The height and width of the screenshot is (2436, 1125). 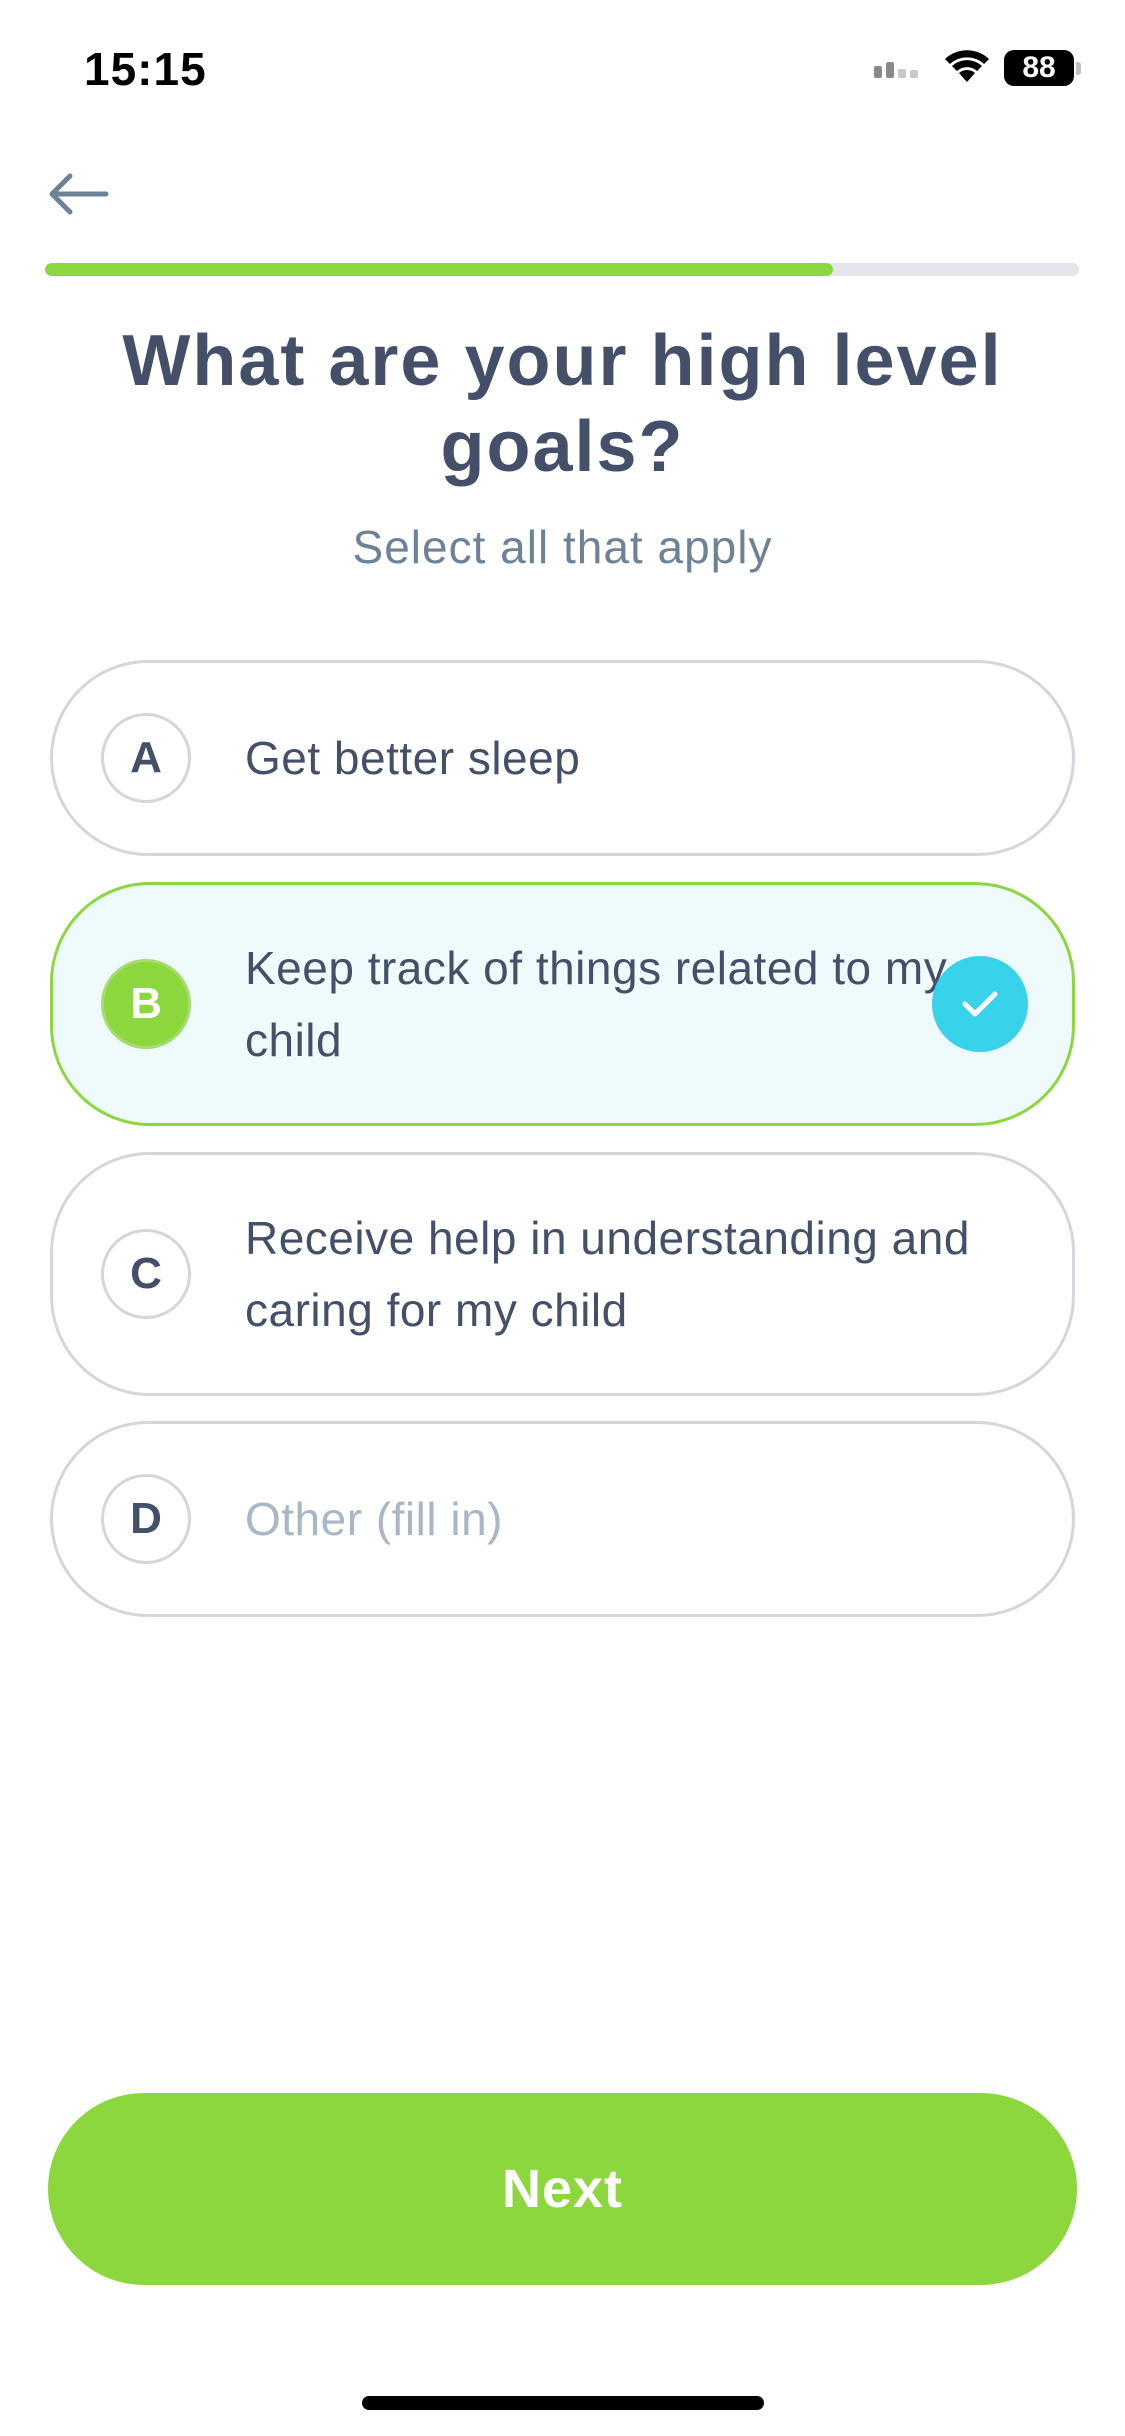 I want to click on option-label: Keep track of things related to my child, so click(x=596, y=1004).